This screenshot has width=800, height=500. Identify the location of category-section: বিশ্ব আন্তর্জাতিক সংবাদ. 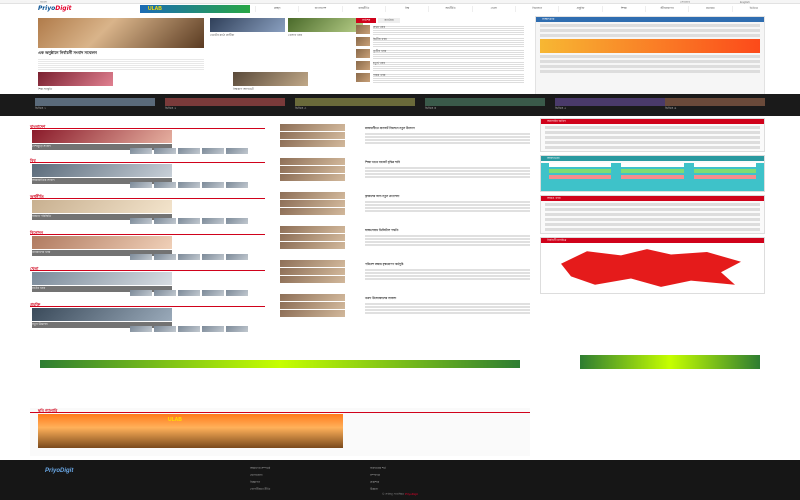
(147, 174).